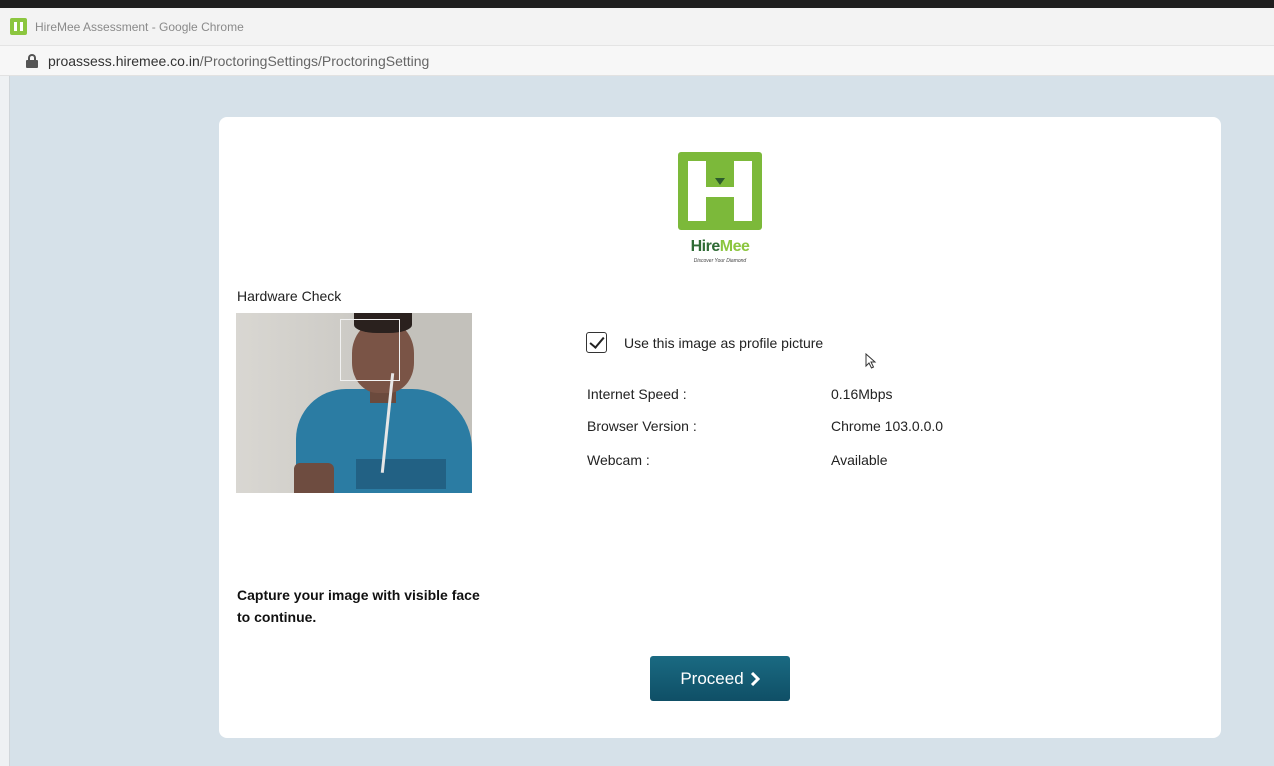 The height and width of the screenshot is (766, 1274). I want to click on logo-tagline: Discover Your Diamond, so click(720, 261).